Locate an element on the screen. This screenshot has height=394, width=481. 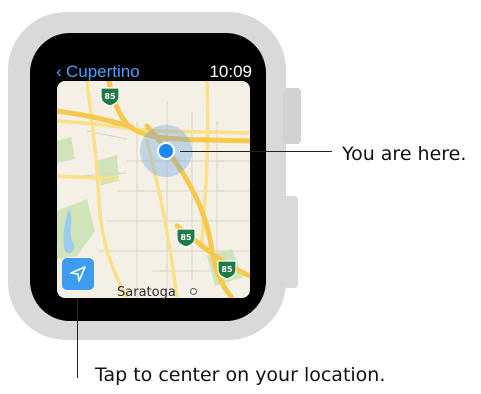
digital-crown is located at coordinates (292, 116).